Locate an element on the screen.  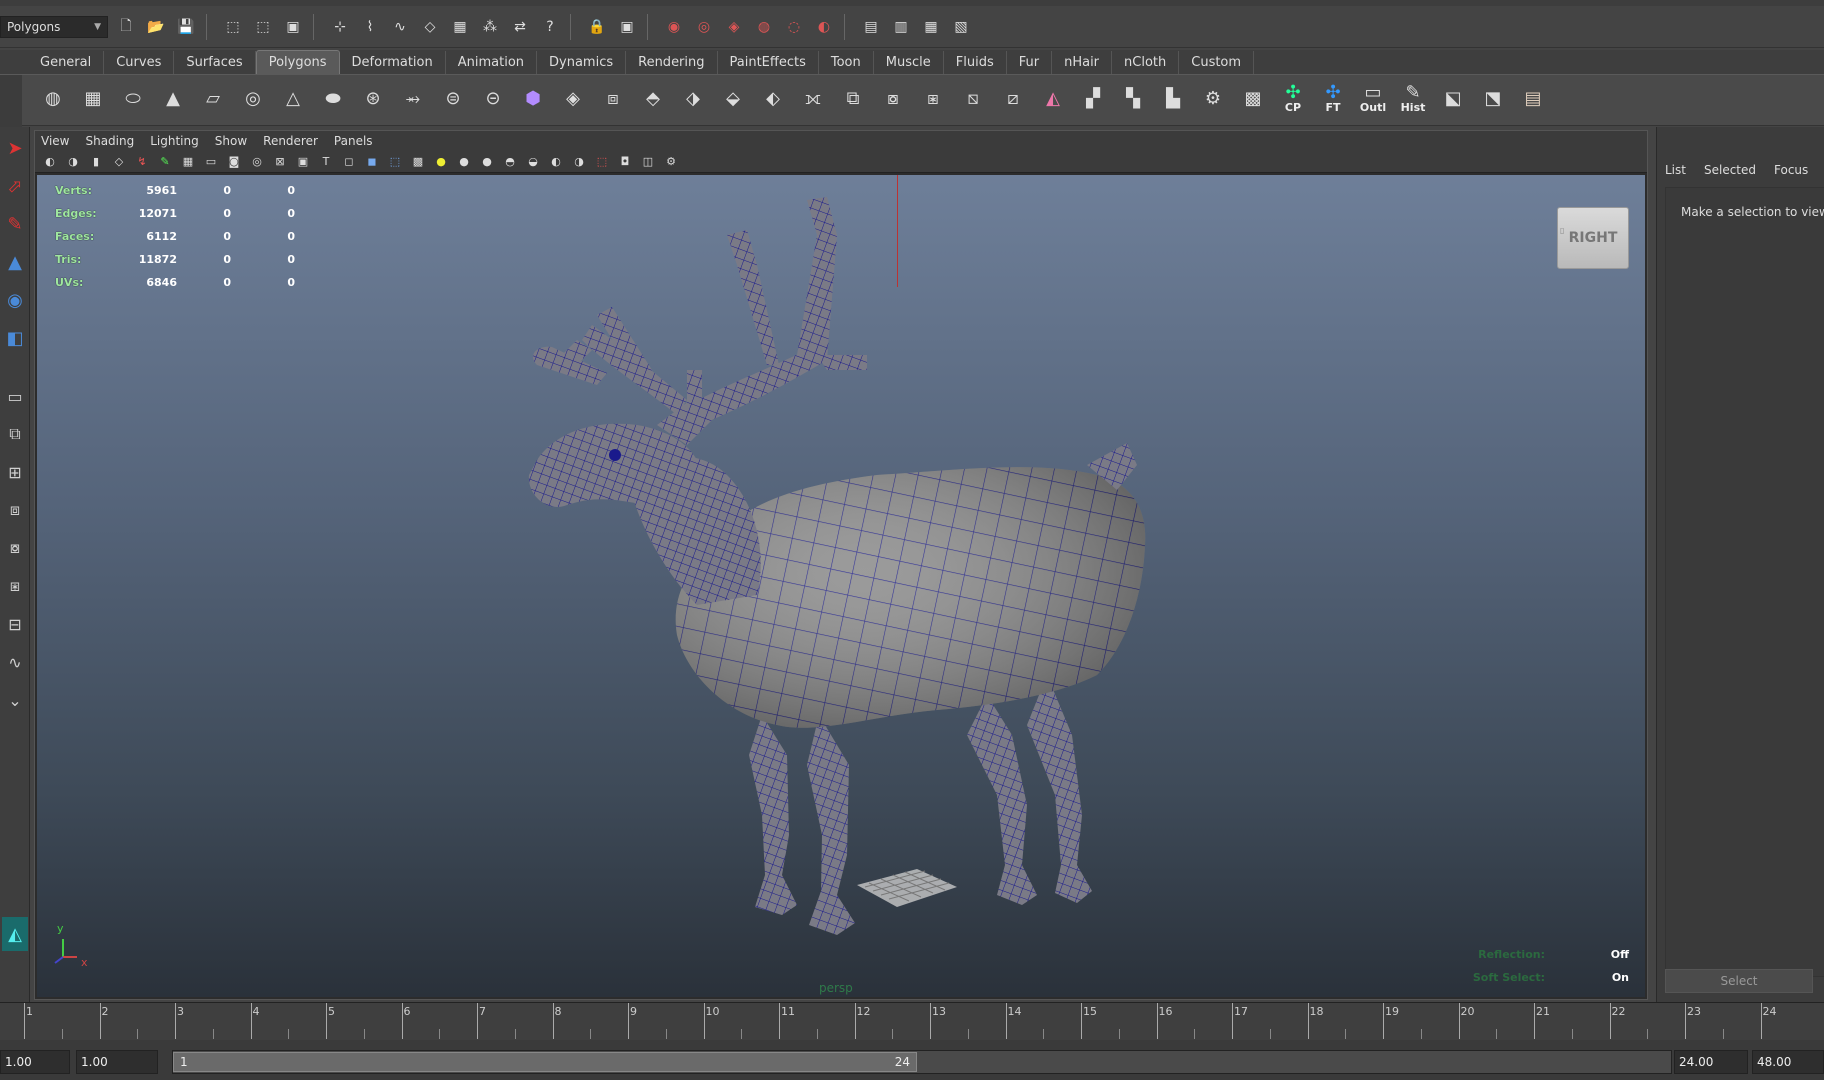
help-icon: ? is located at coordinates (550, 27).